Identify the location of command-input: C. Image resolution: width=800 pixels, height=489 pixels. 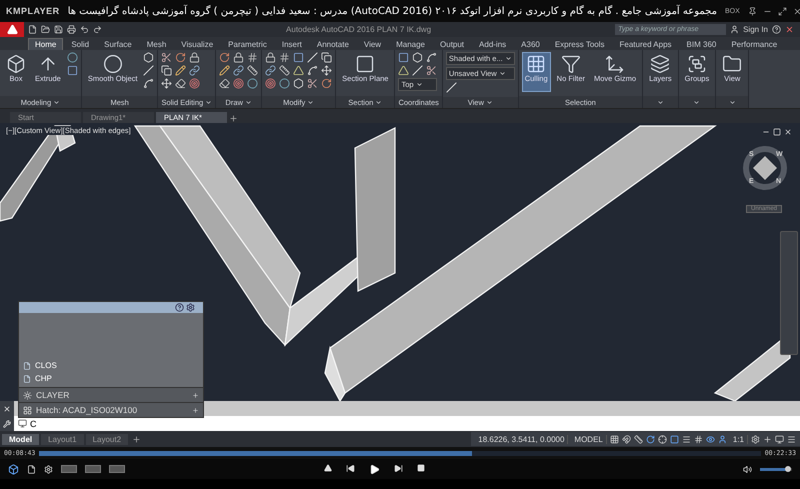
(130, 423).